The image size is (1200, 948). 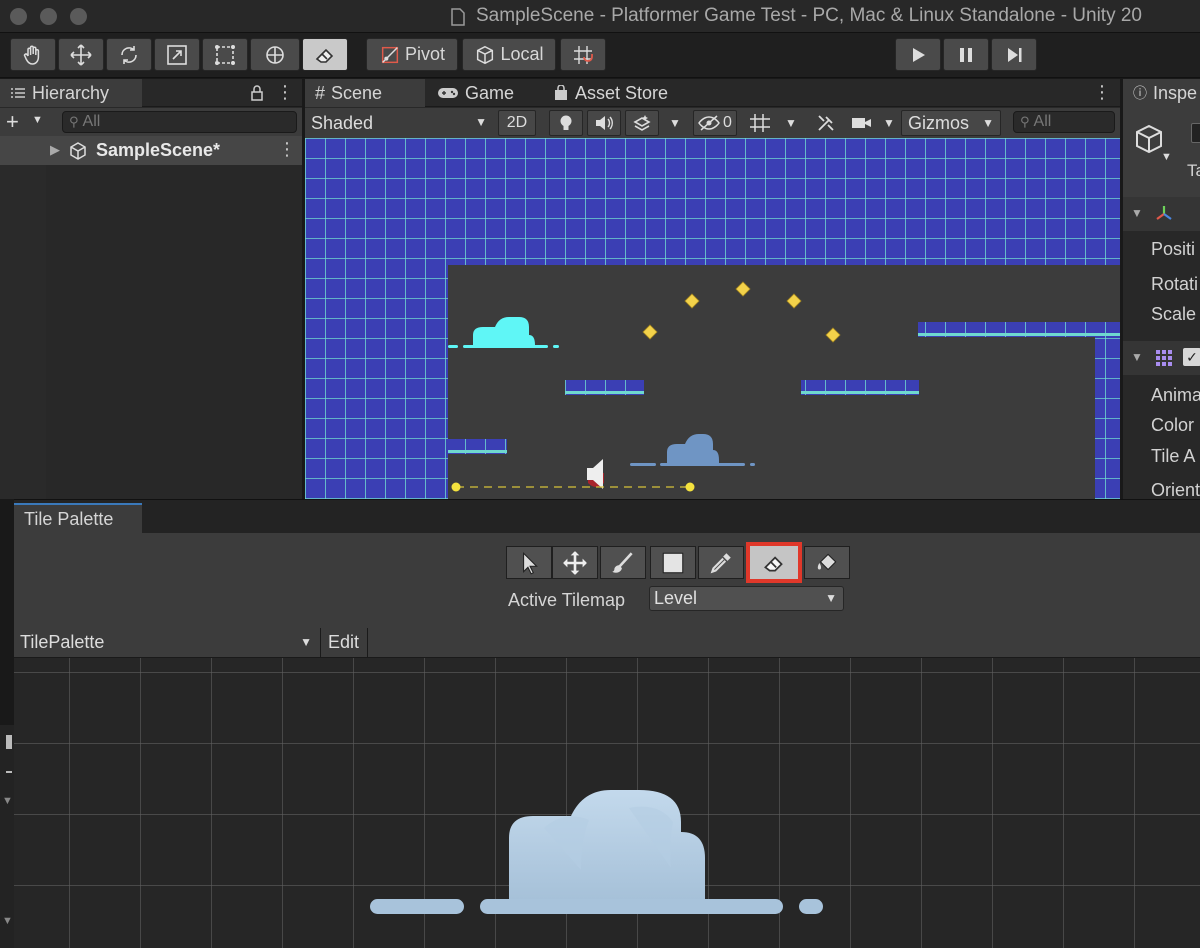 What do you see at coordinates (1193, 170) in the screenshot?
I see `tag-label: Ta` at bounding box center [1193, 170].